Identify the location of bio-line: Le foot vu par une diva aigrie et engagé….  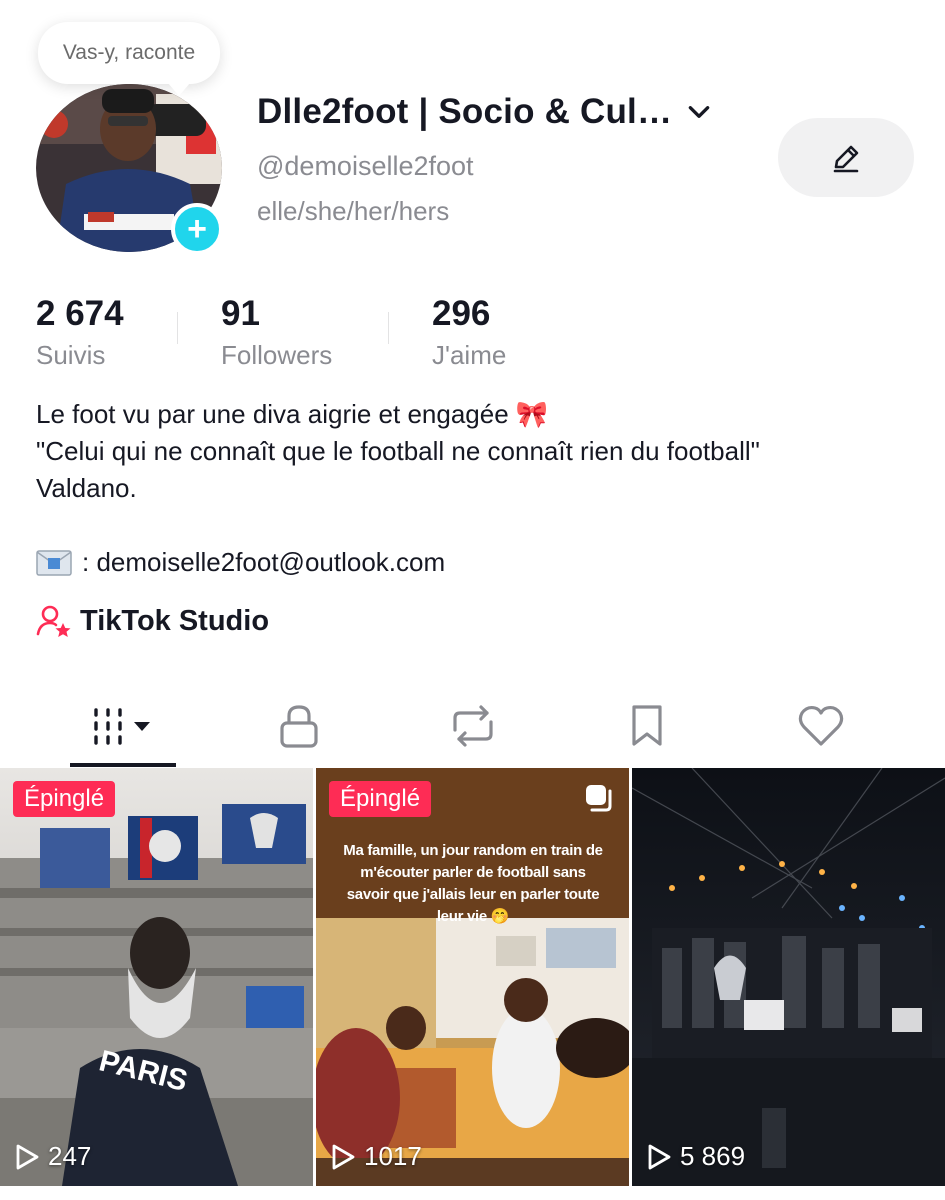
(292, 414).